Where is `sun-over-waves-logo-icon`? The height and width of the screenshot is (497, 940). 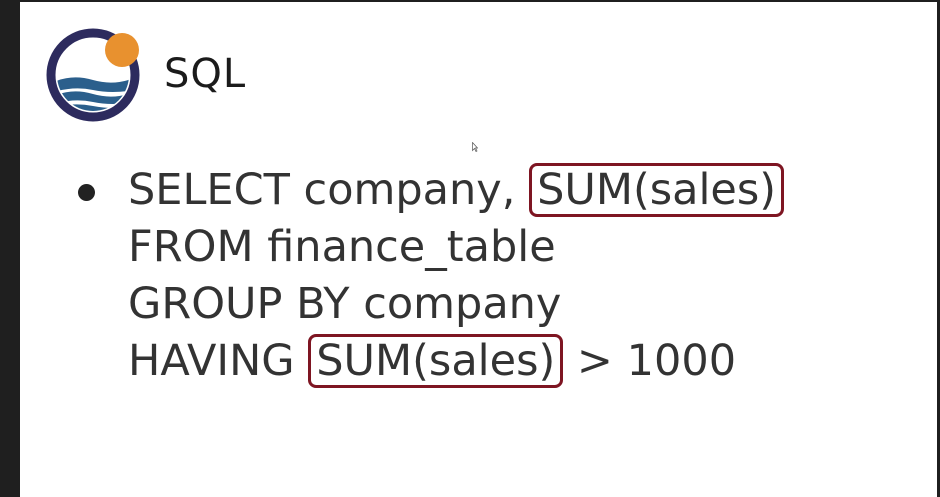 sun-over-waves-logo-icon is located at coordinates (93, 75).